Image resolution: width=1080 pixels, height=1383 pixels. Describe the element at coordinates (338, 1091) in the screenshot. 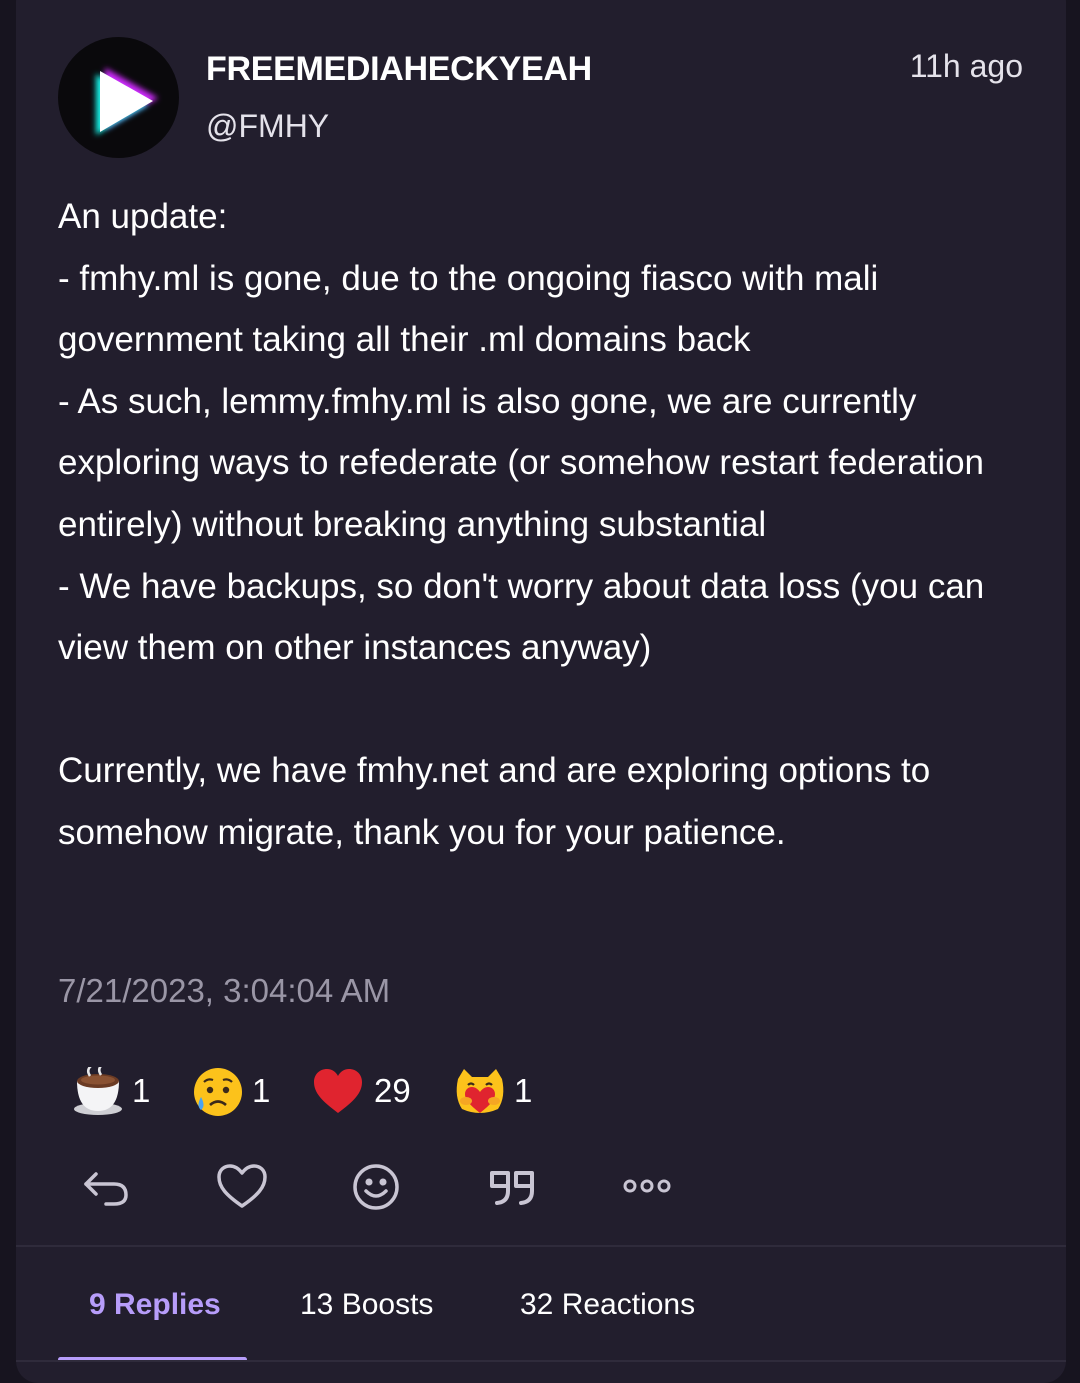

I see `heart-icon` at that location.